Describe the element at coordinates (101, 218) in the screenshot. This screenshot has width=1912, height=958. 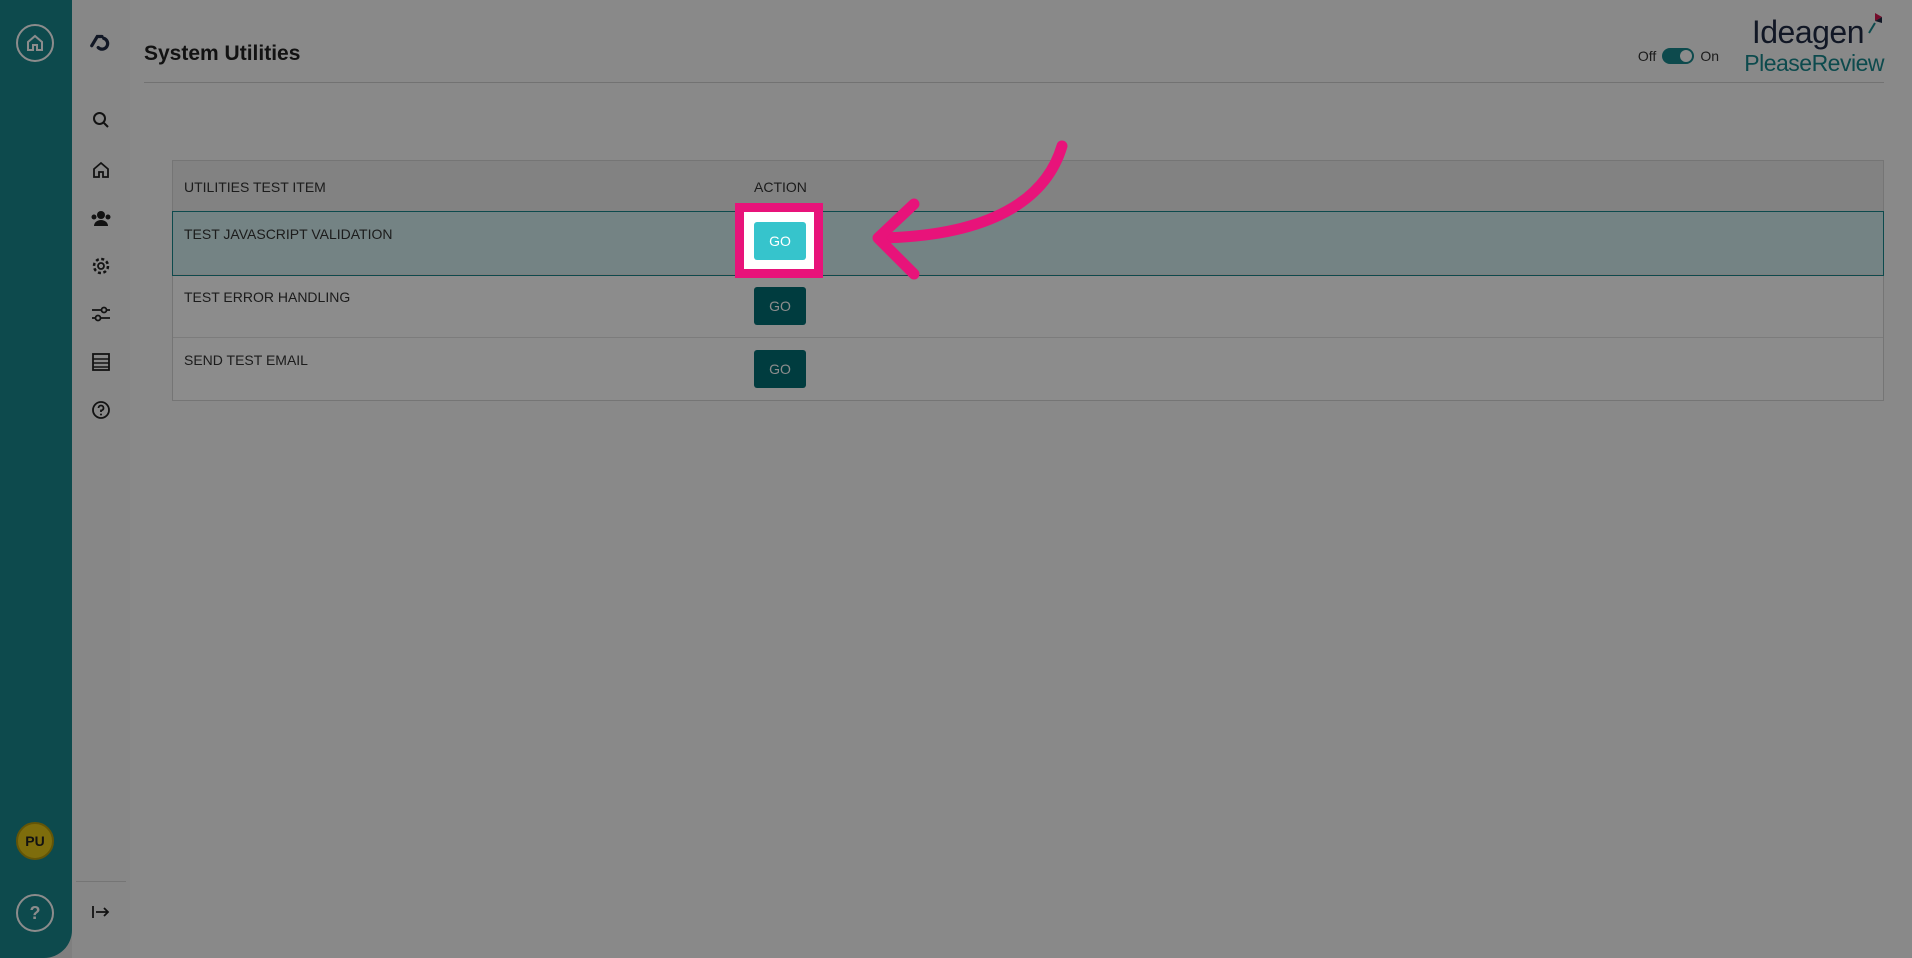
I see `users-icon` at that location.